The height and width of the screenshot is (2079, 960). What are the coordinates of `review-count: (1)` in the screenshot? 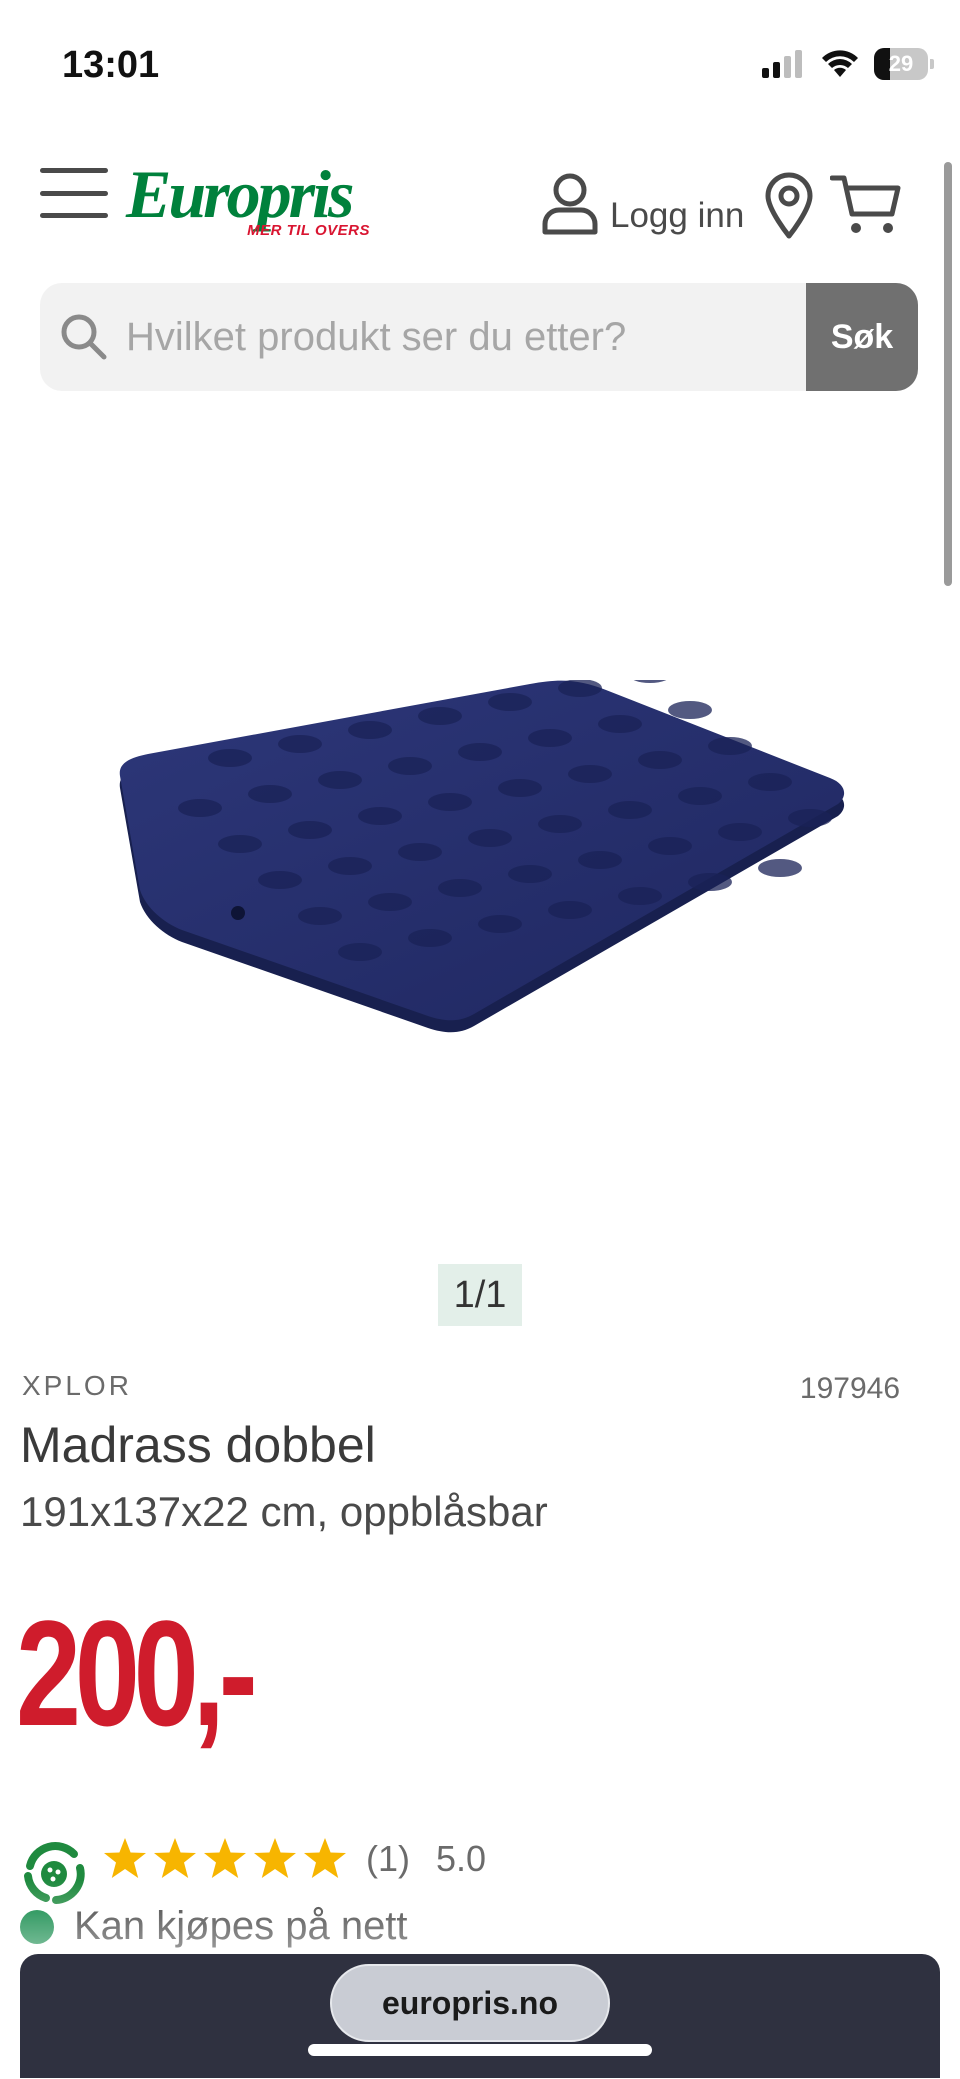 It's located at (388, 1859).